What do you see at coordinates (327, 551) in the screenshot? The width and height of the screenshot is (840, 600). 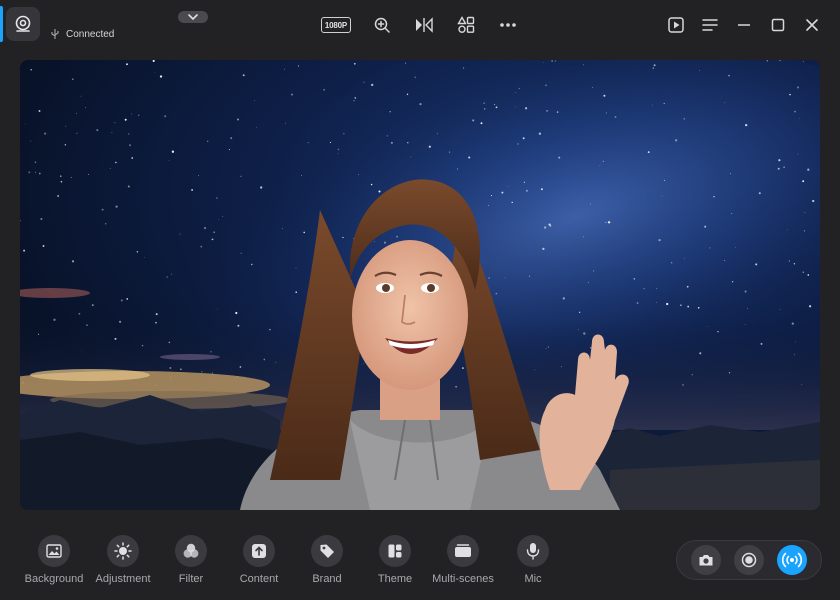 I see `tag-icon` at bounding box center [327, 551].